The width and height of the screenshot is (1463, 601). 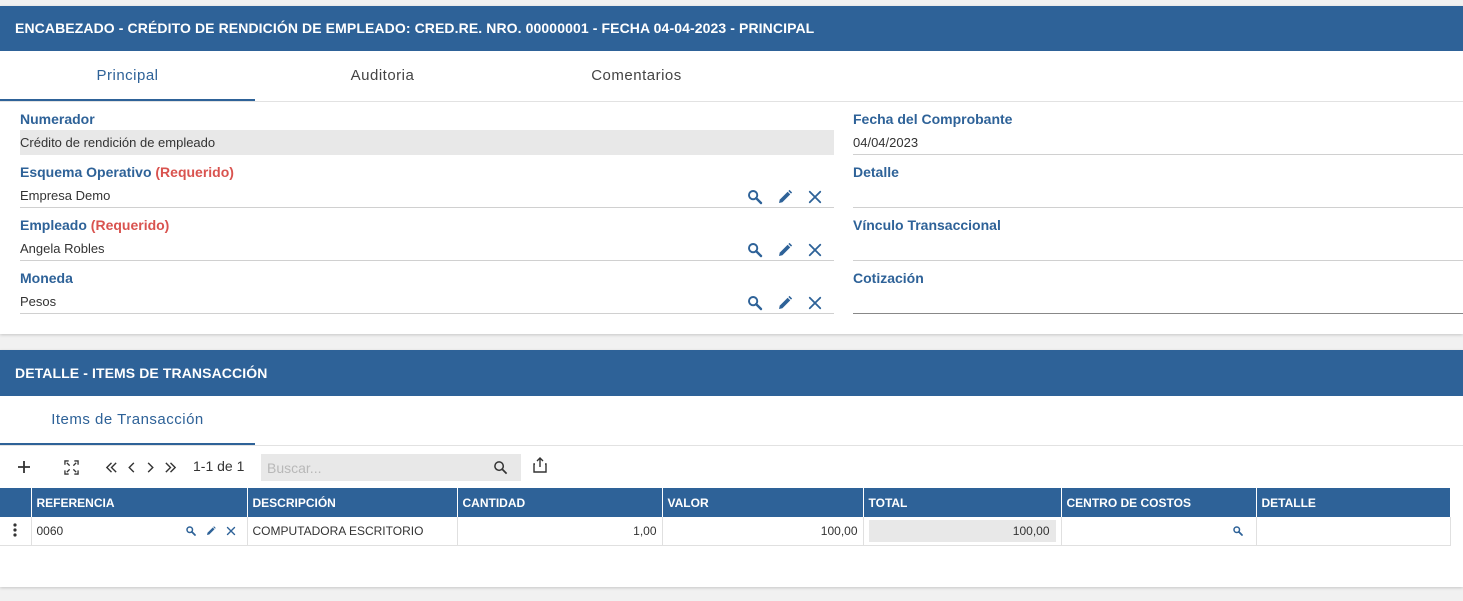 I want to click on tab-auditoria: Auditoria, so click(x=382, y=76).